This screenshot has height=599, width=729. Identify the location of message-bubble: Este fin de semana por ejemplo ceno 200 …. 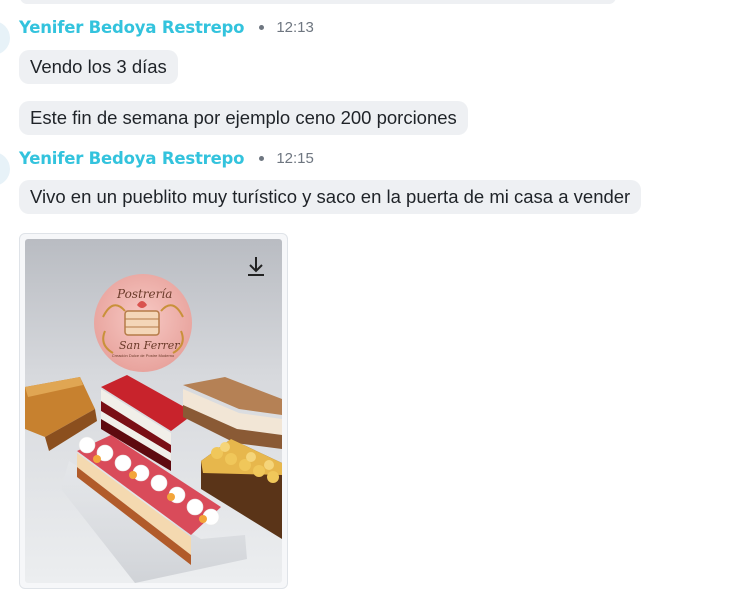
(243, 118).